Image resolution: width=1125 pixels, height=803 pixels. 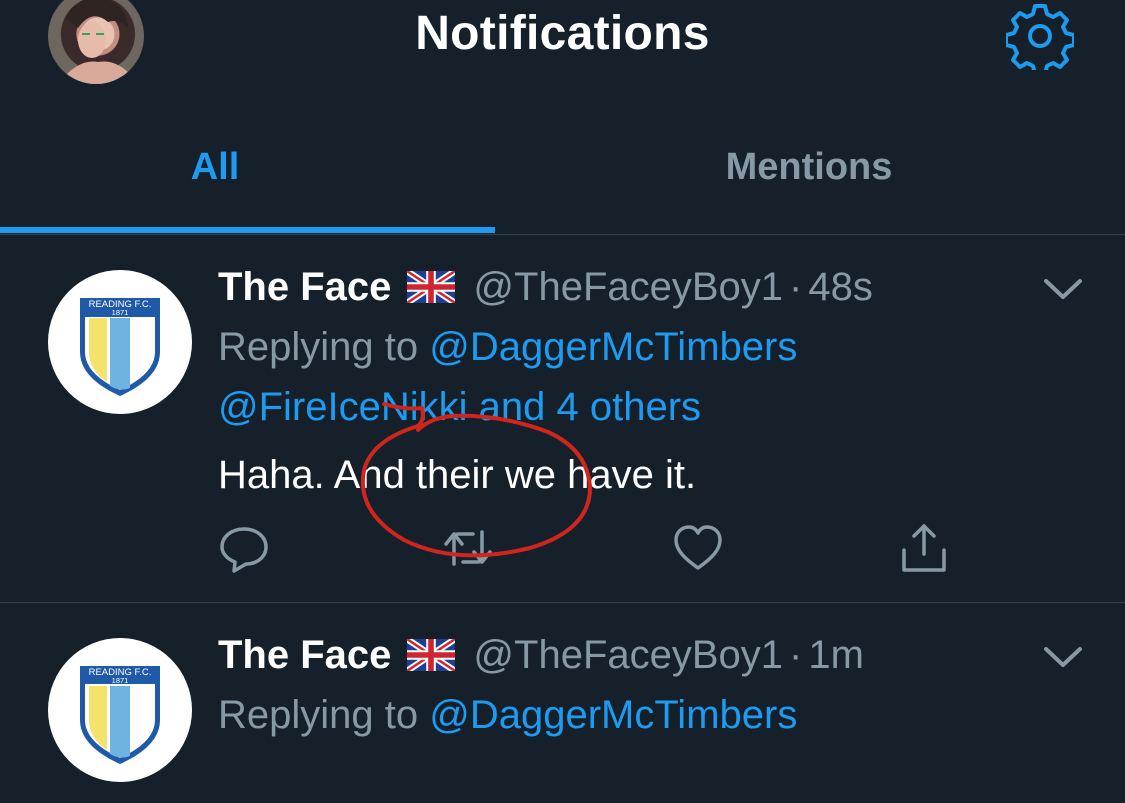 What do you see at coordinates (247, 230) in the screenshot?
I see `active-tab-indicator` at bounding box center [247, 230].